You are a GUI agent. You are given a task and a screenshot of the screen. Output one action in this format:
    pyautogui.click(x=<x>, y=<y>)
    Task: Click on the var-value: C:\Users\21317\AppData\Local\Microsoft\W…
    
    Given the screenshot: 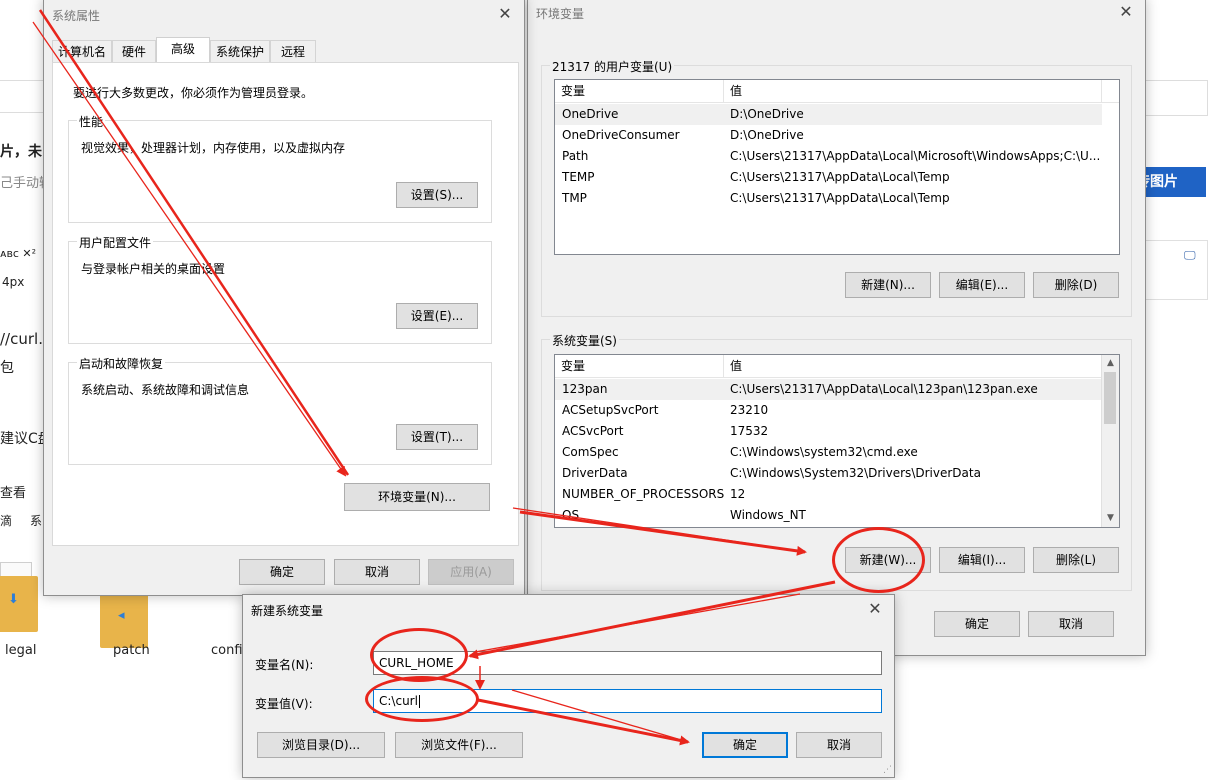 What is the action you would take?
    pyautogui.click(x=915, y=156)
    